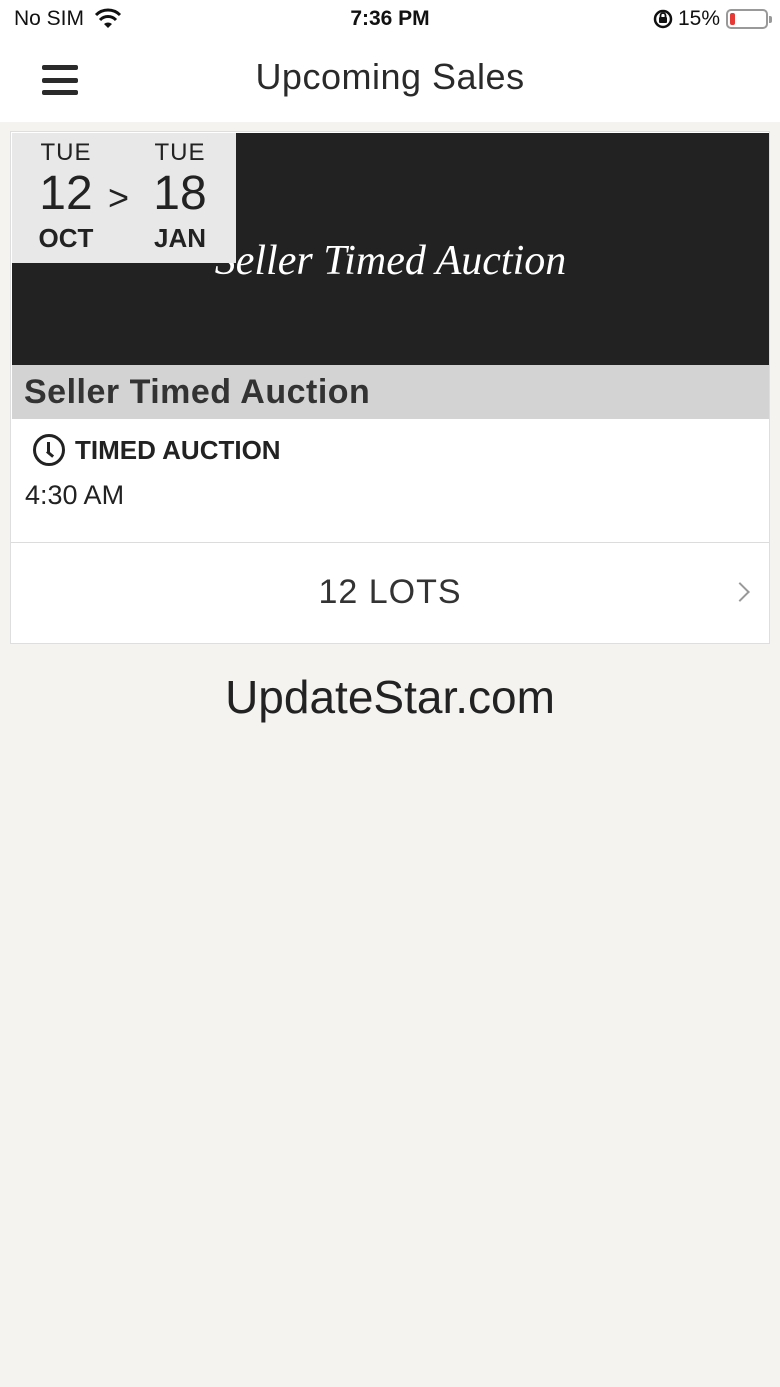 The image size is (780, 1387). Describe the element at coordinates (66, 238) in the screenshot. I see `start-month: OCT` at that location.